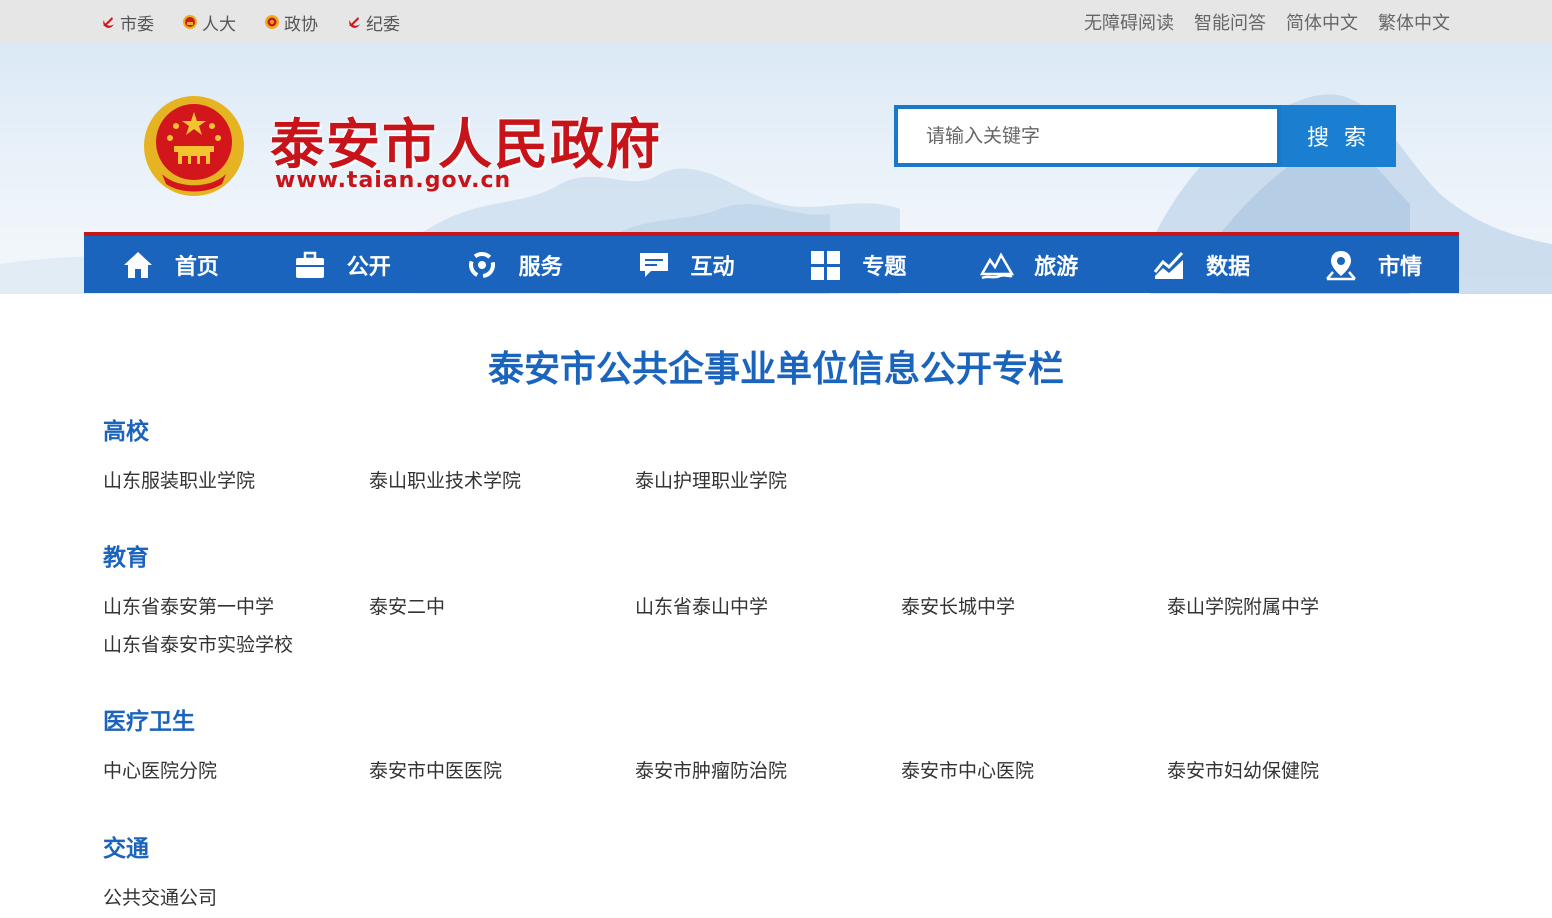 The image size is (1552, 918). I want to click on home-icon, so click(138, 265).